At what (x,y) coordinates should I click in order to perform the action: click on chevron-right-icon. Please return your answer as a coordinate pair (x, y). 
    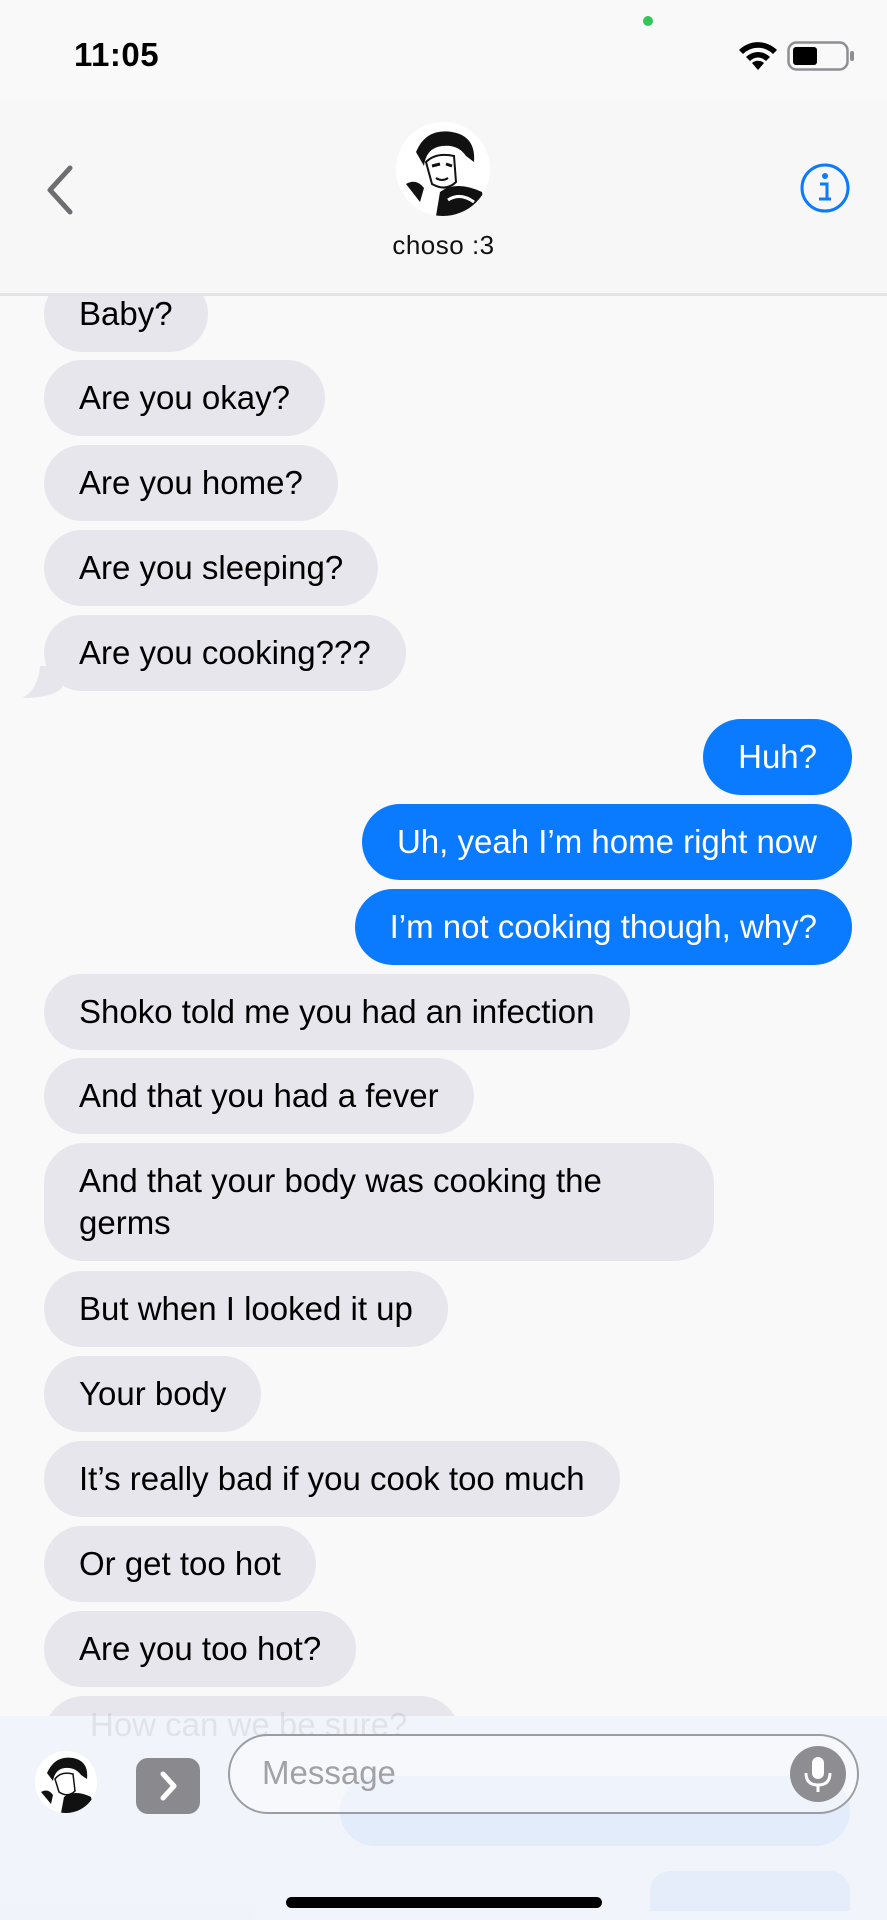
    Looking at the image, I should click on (168, 1786).